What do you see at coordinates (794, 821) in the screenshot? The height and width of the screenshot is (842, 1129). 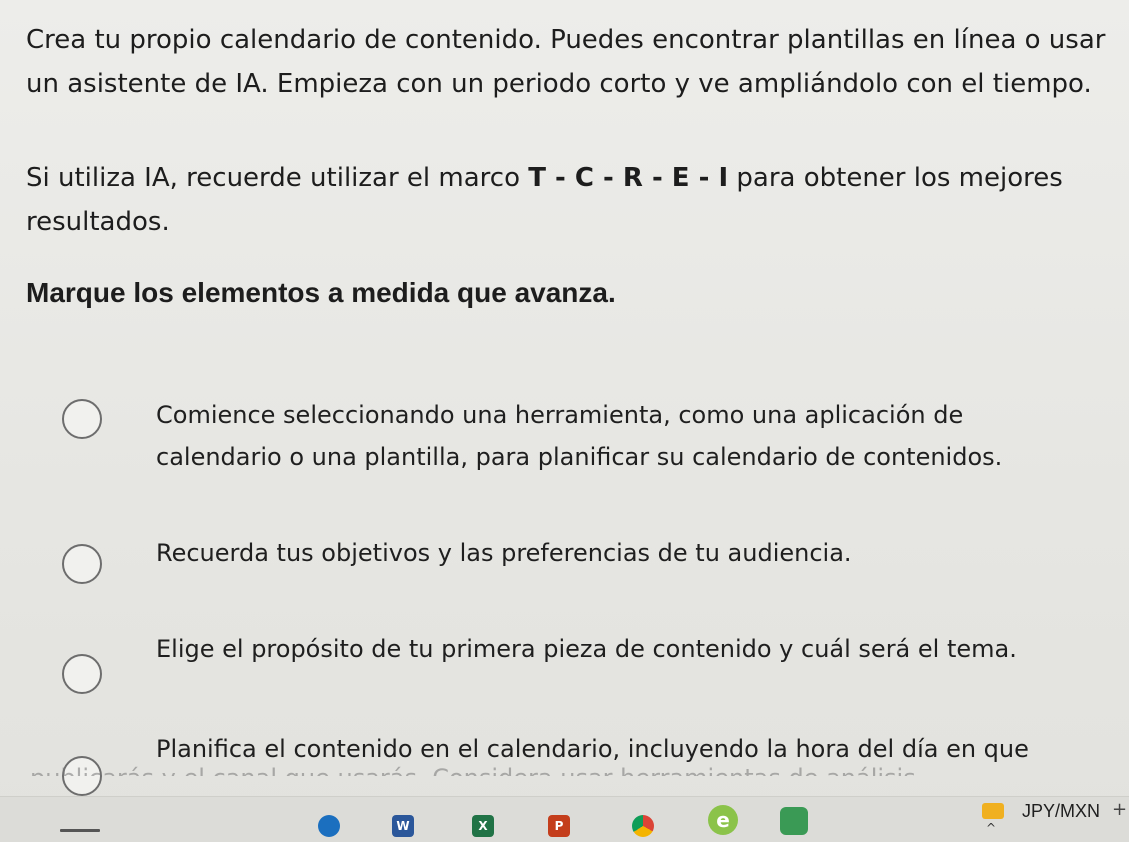 I see `app-icon` at bounding box center [794, 821].